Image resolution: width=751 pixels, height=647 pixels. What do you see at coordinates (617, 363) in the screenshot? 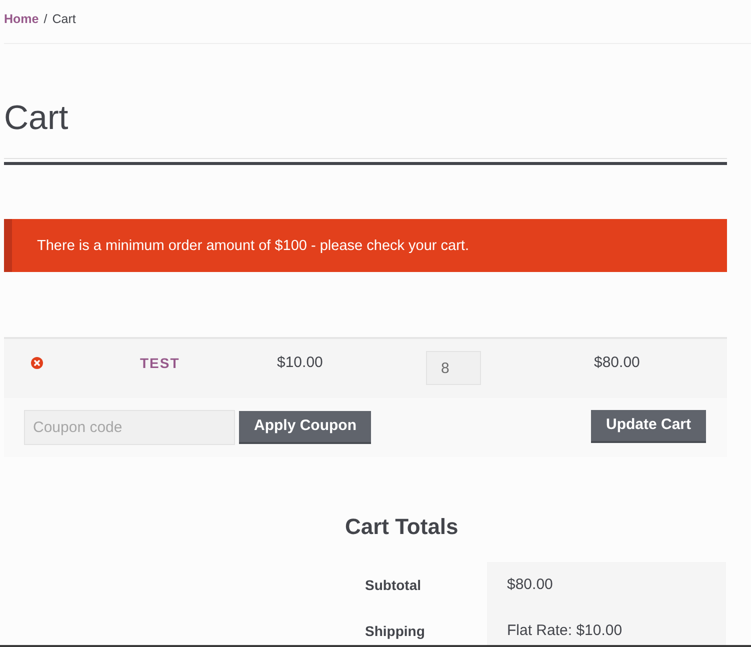
I see `line-total-text: $80.00` at bounding box center [617, 363].